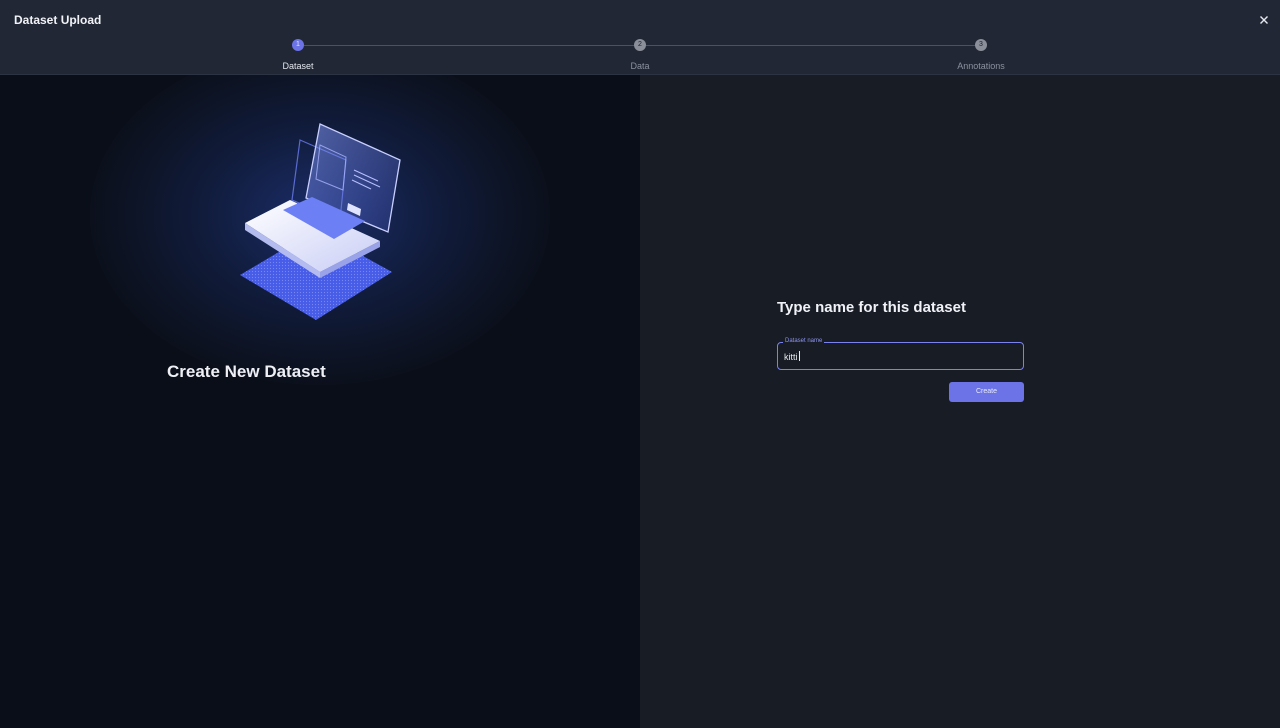 The height and width of the screenshot is (728, 1280). What do you see at coordinates (297, 66) in the screenshot?
I see `step-1-label: Dataset` at bounding box center [297, 66].